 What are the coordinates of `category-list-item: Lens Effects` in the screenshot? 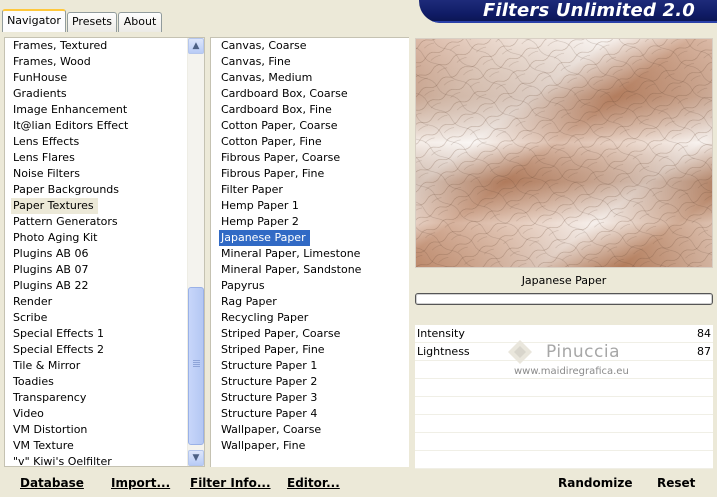 It's located at (99, 142).